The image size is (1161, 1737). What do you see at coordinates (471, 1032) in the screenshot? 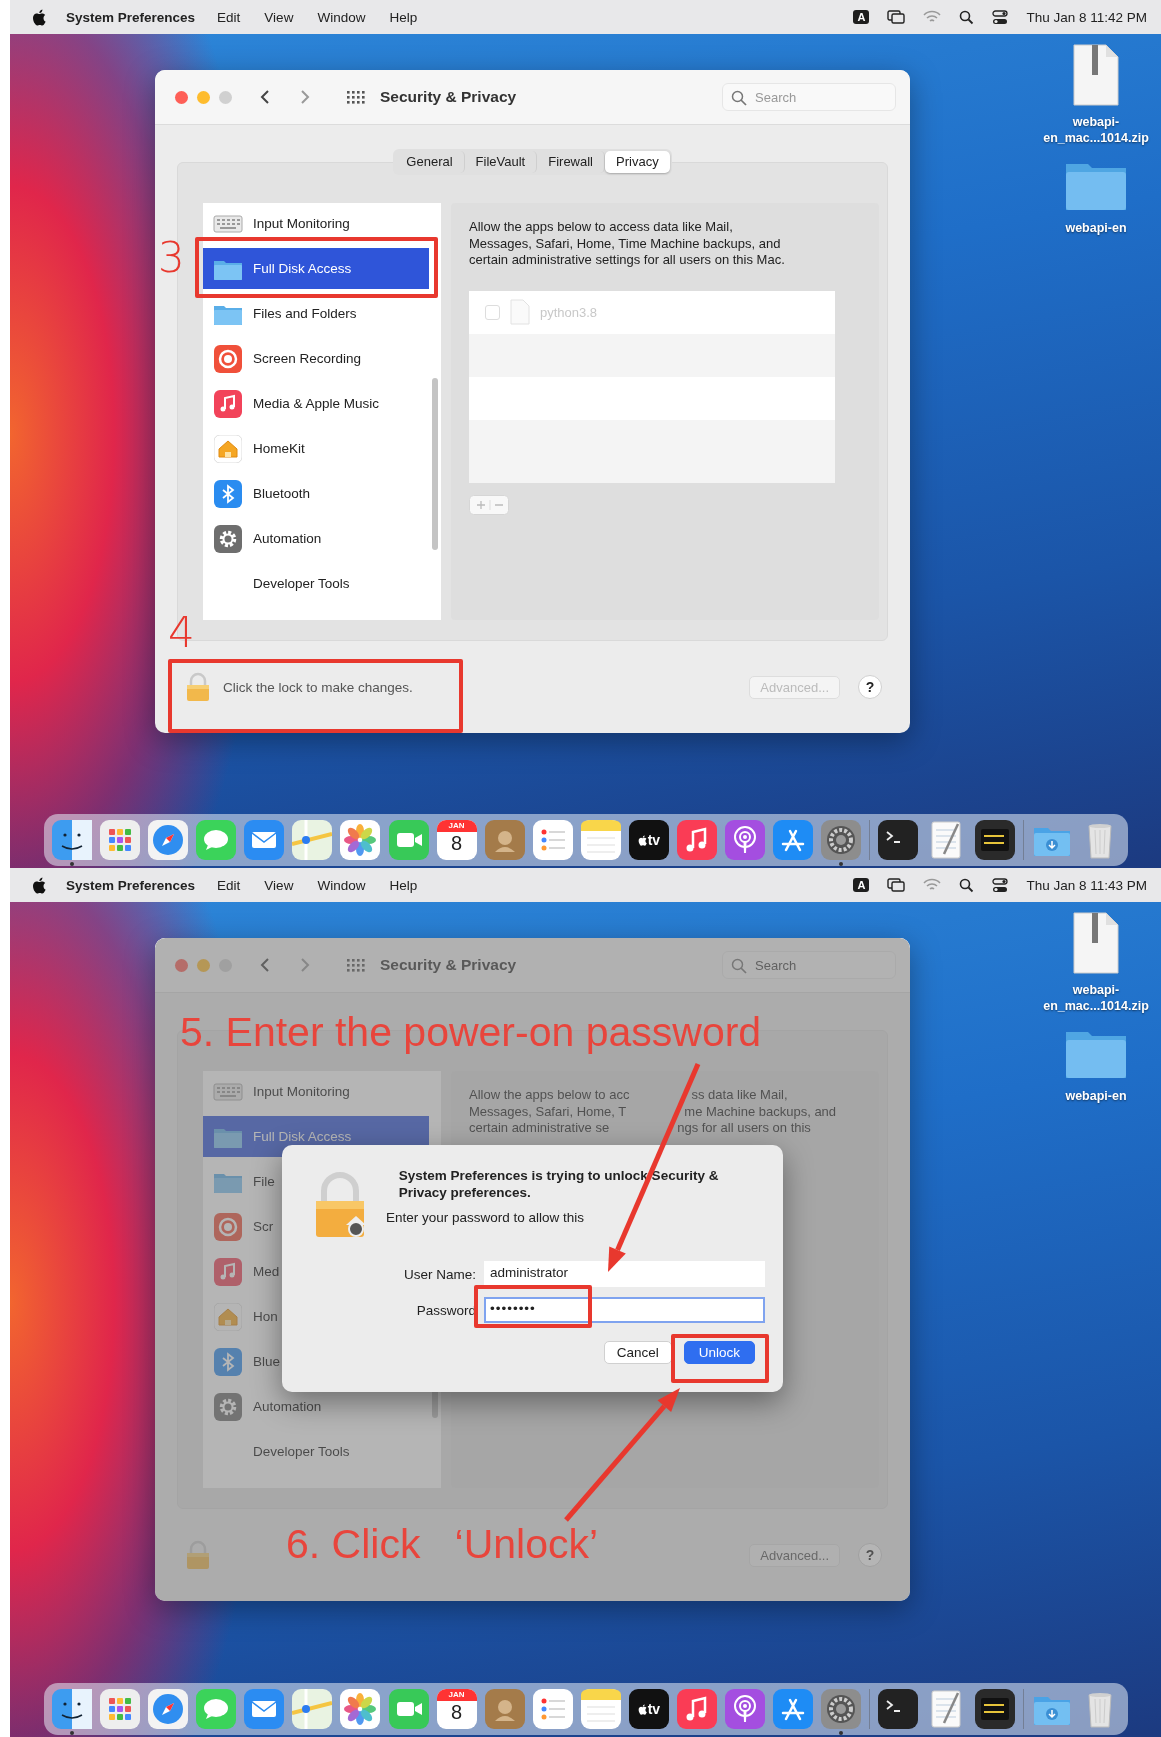
I see `annotation-caption: 5. Enter the power-on password` at bounding box center [471, 1032].